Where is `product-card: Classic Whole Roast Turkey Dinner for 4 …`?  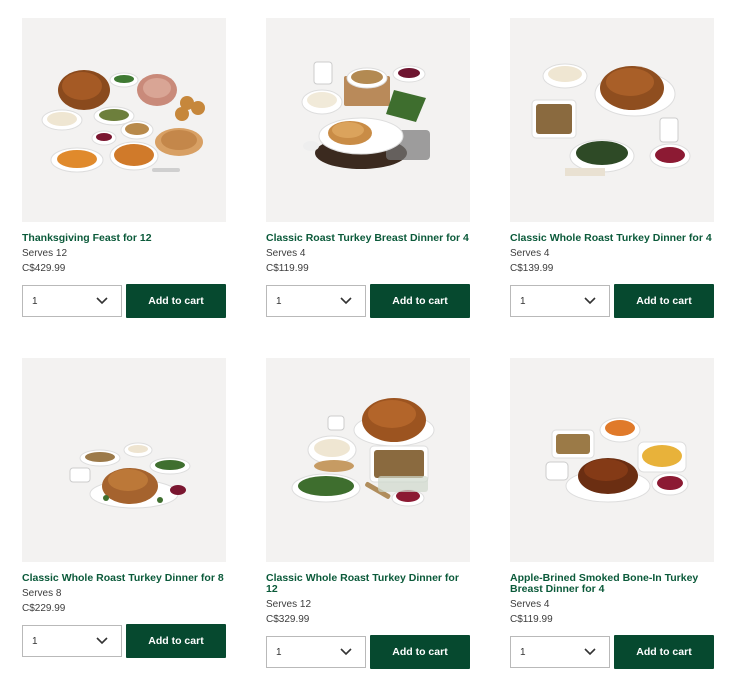
product-card: Classic Whole Roast Turkey Dinner for 4 … is located at coordinates (612, 168).